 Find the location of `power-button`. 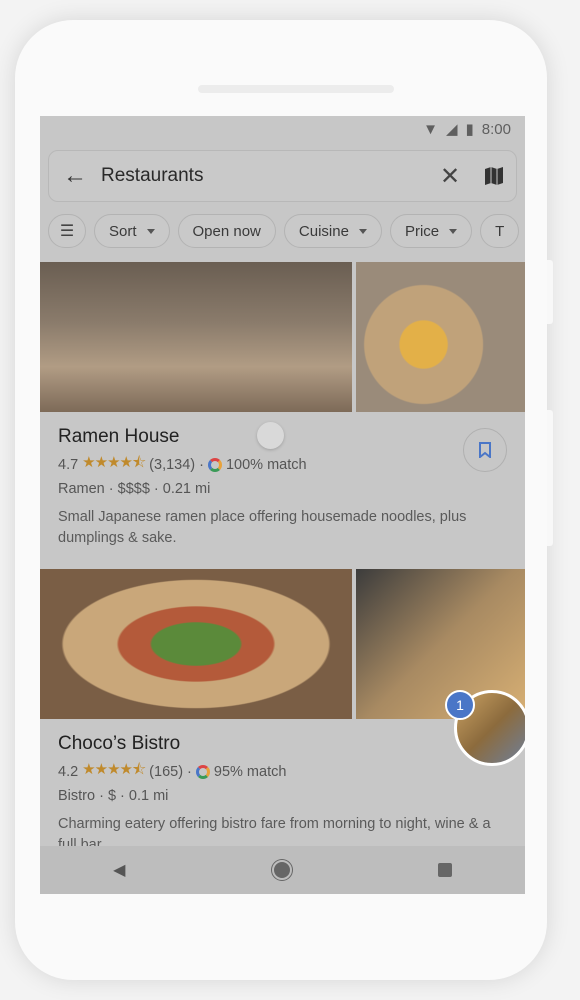

power-button is located at coordinates (550, 478).